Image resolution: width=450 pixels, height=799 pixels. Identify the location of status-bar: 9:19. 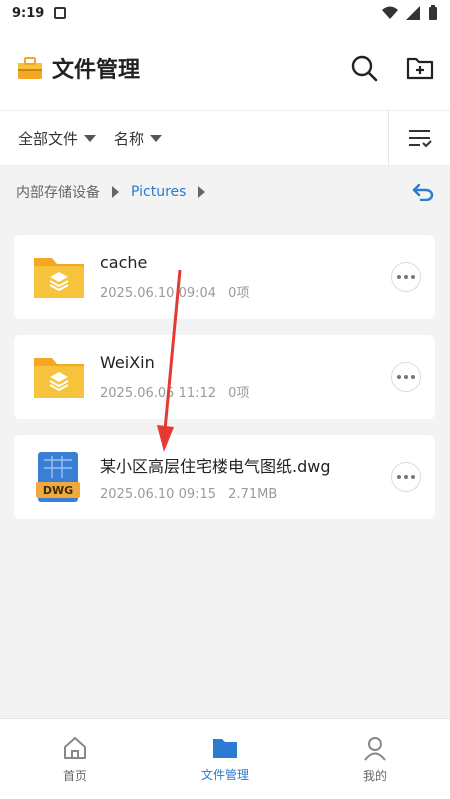
(225, 13).